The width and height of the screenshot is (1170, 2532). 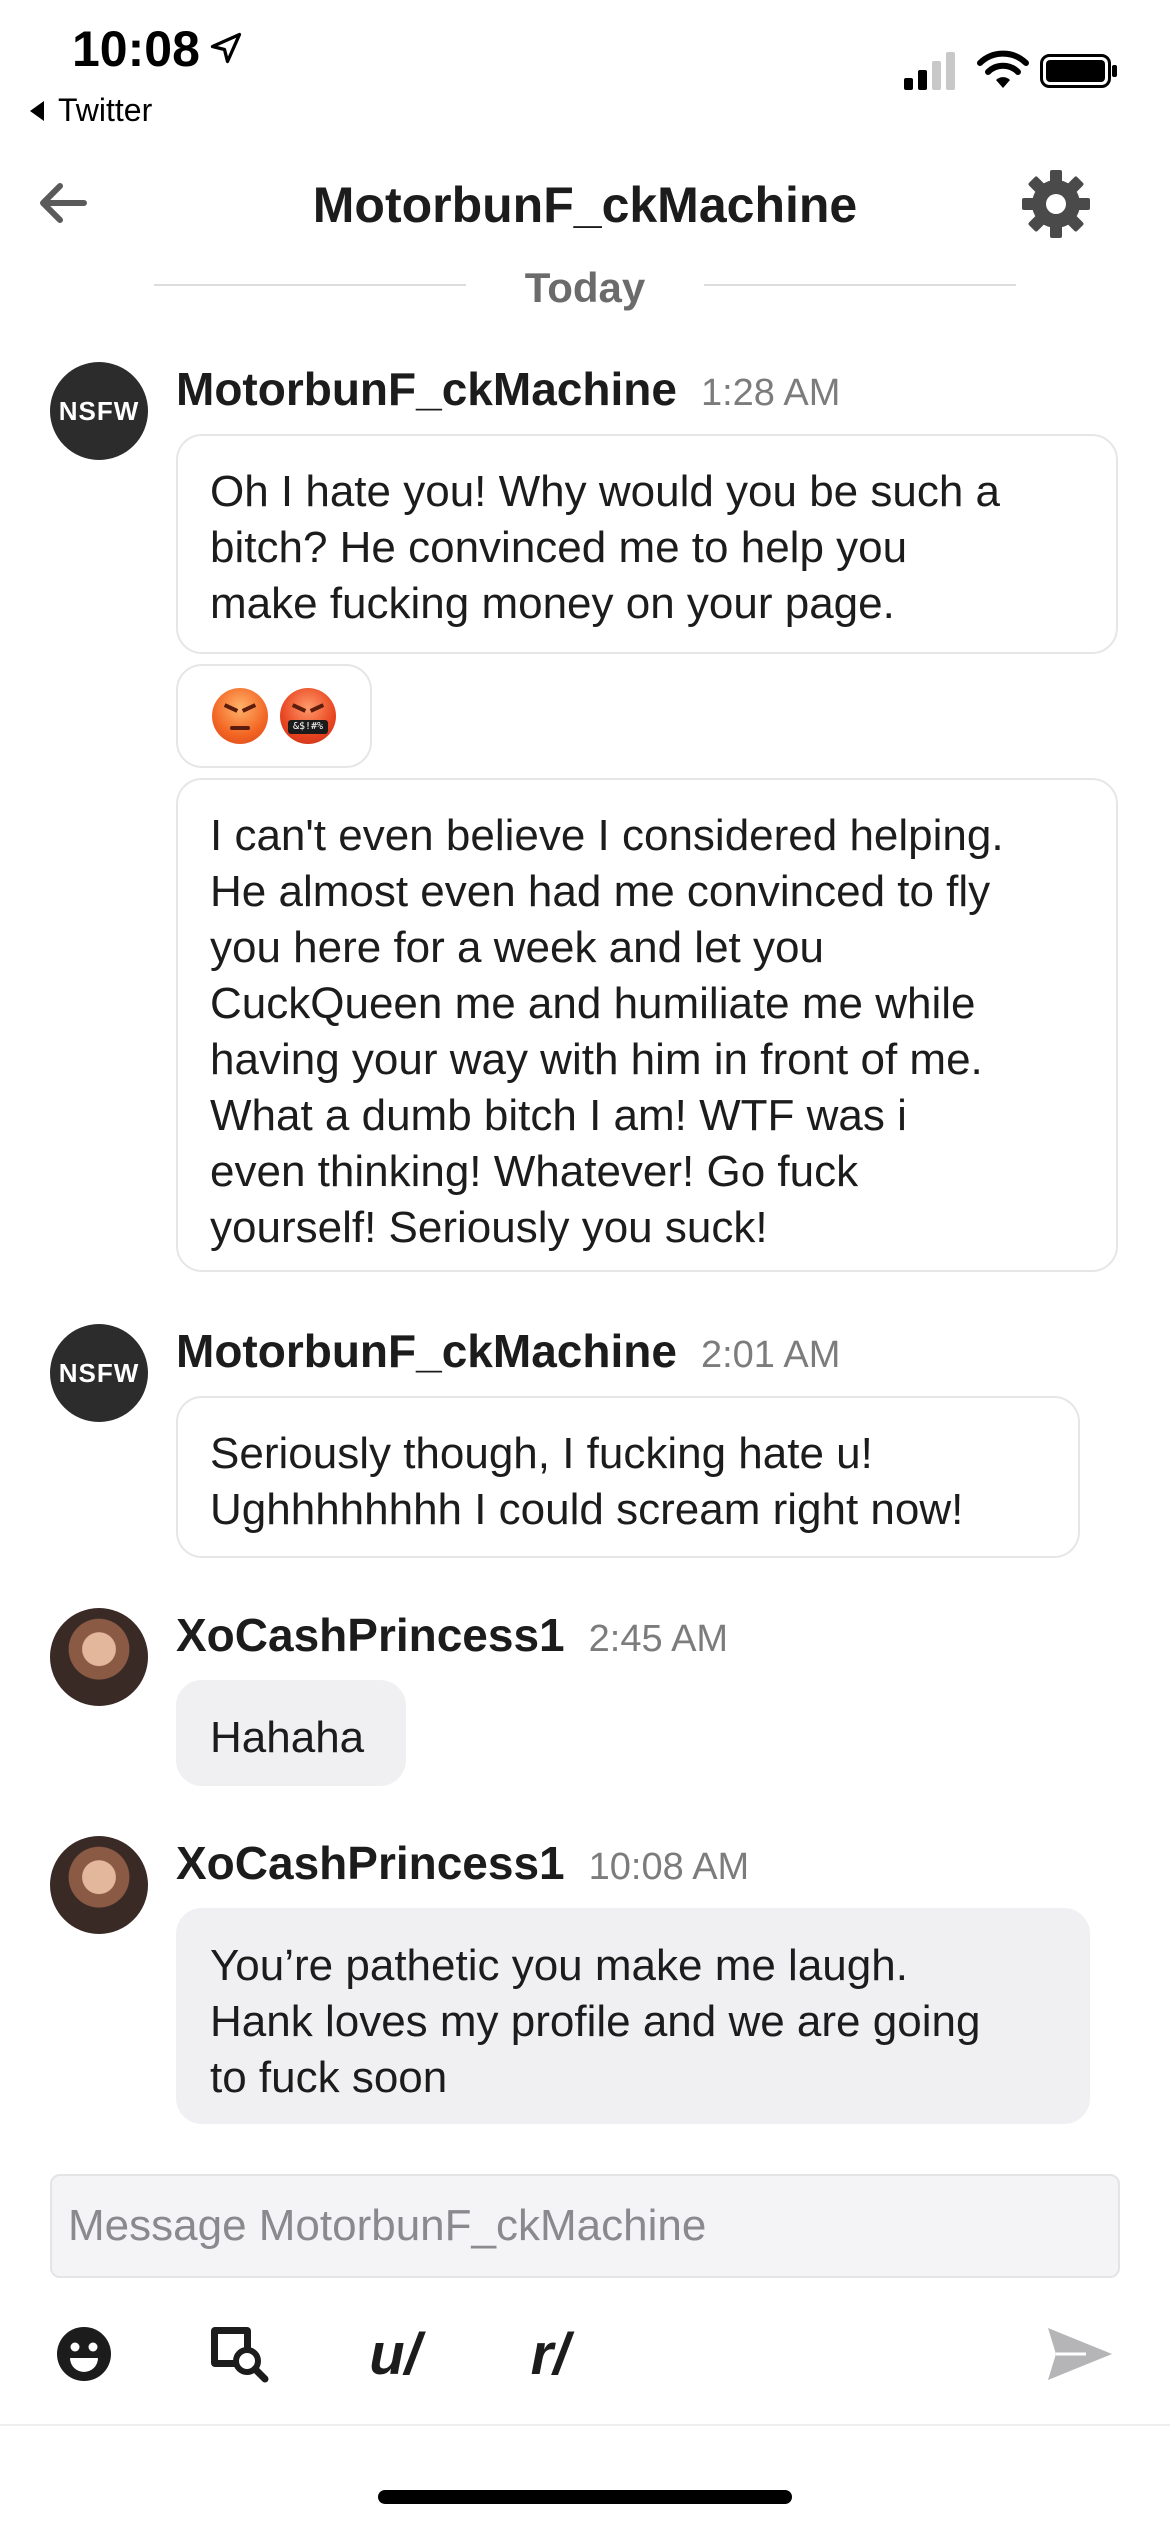 I want to click on status-time: 10:08, so click(x=136, y=49).